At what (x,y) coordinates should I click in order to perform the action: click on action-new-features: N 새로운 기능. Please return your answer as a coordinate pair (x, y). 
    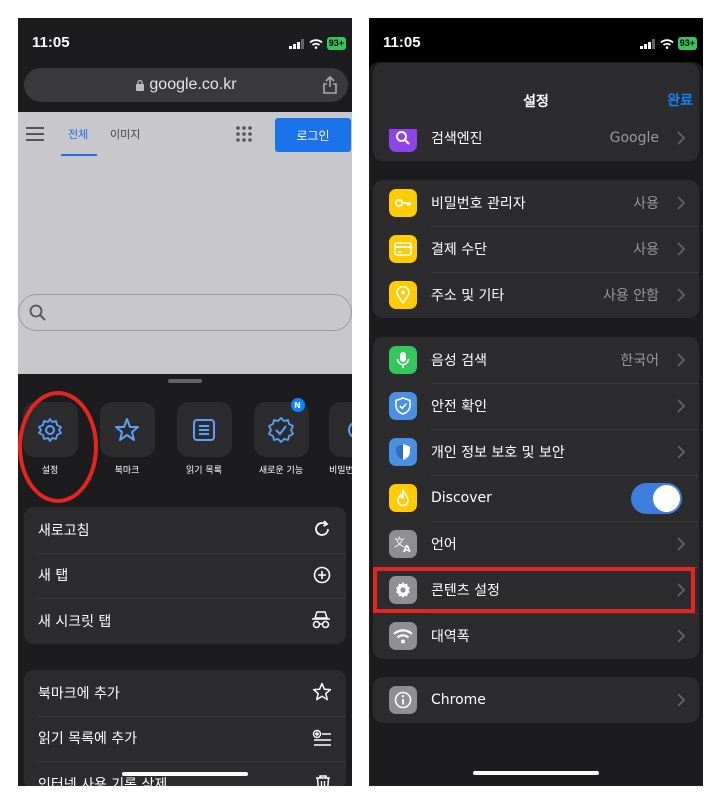
    Looking at the image, I should click on (281, 437).